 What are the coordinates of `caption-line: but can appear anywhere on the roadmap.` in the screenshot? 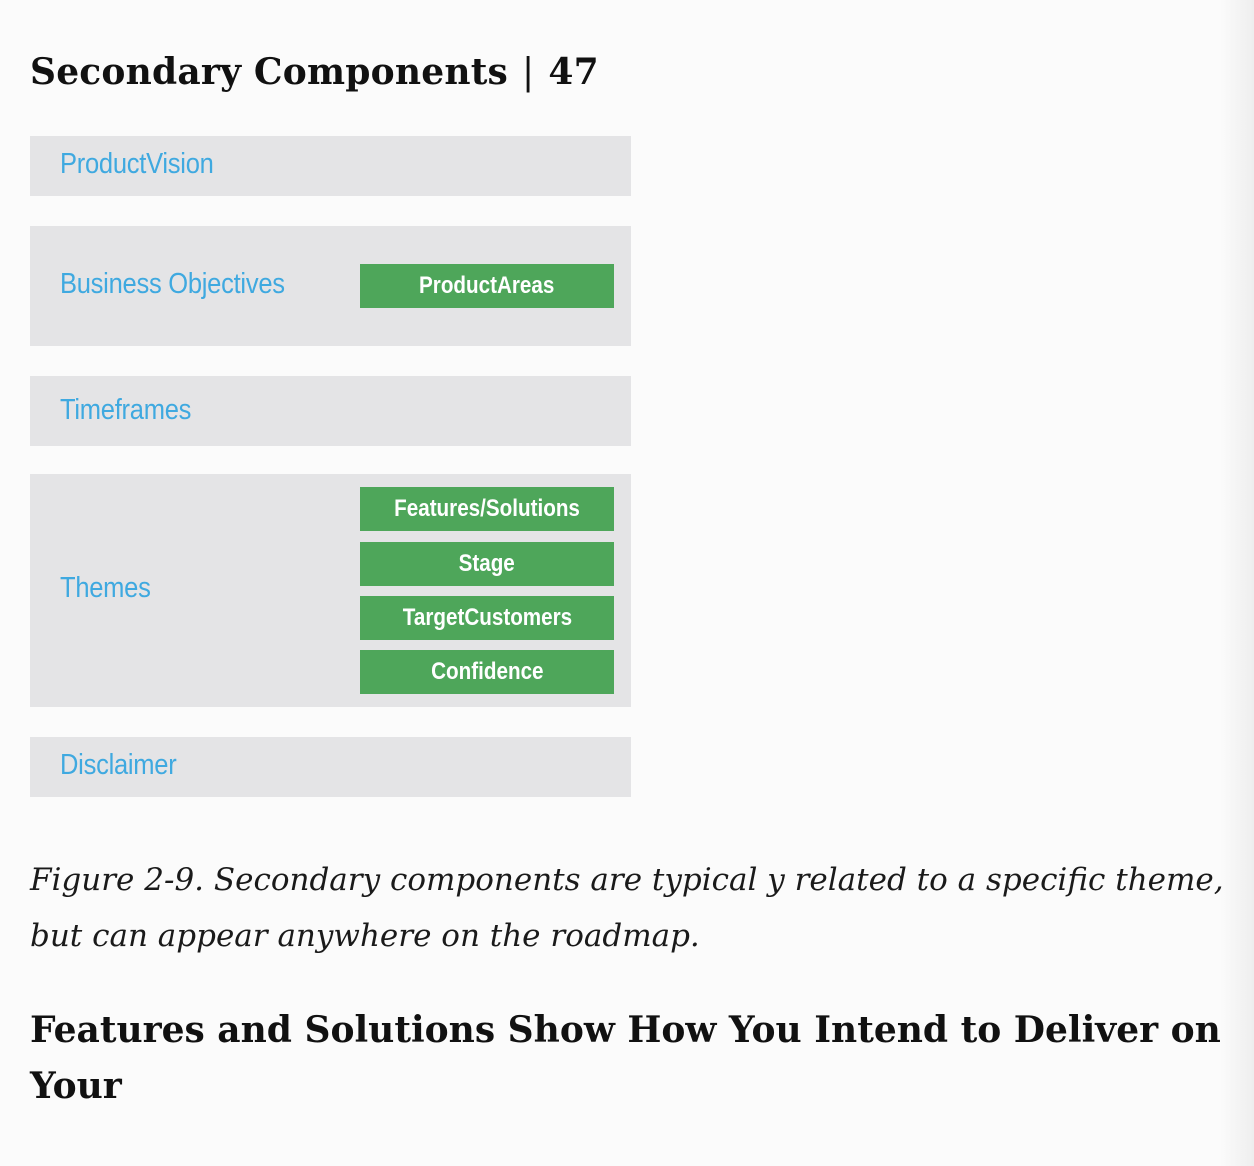 It's located at (365, 936).